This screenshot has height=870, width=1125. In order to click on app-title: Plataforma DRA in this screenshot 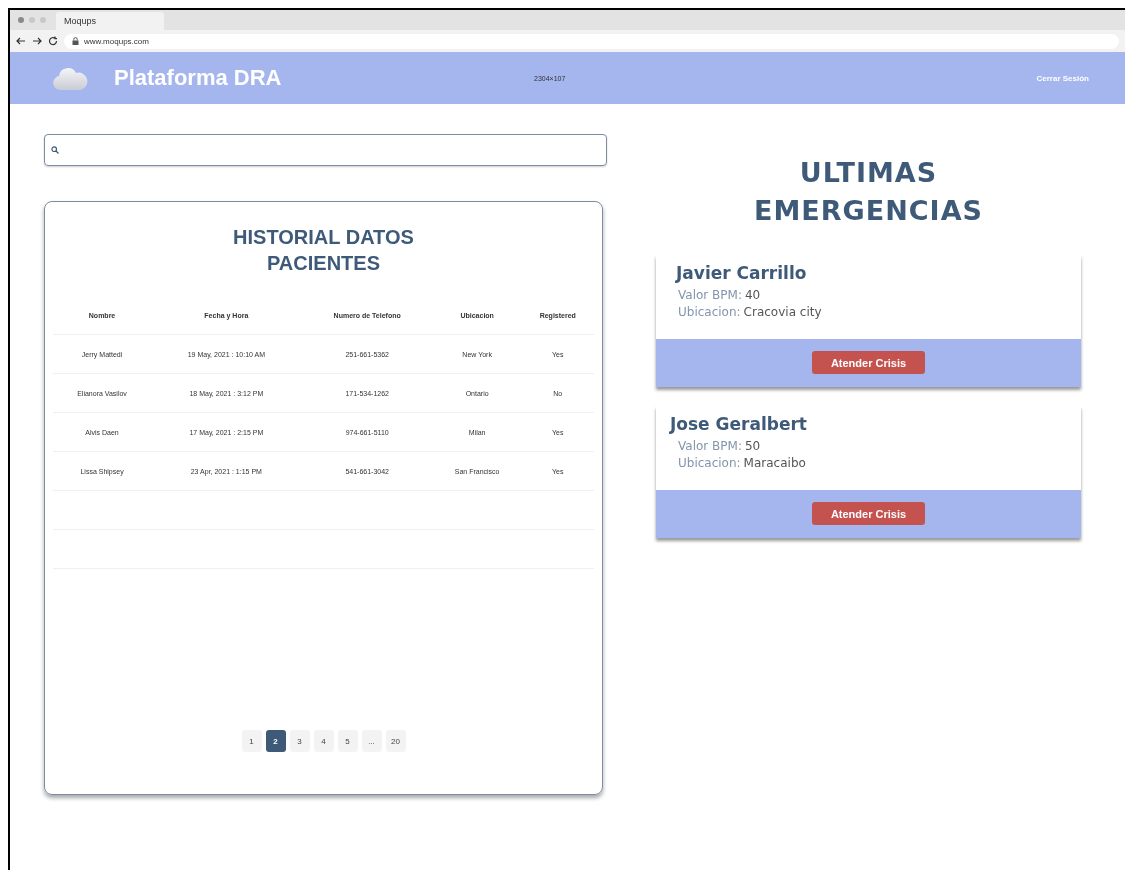, I will do `click(198, 78)`.